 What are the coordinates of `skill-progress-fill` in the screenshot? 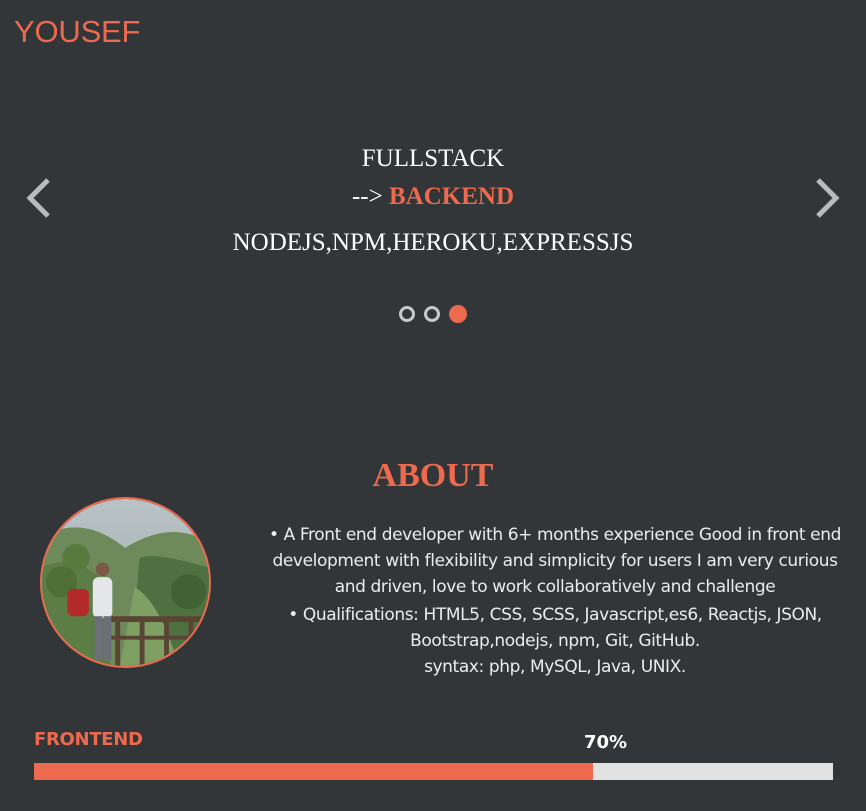 It's located at (314, 771).